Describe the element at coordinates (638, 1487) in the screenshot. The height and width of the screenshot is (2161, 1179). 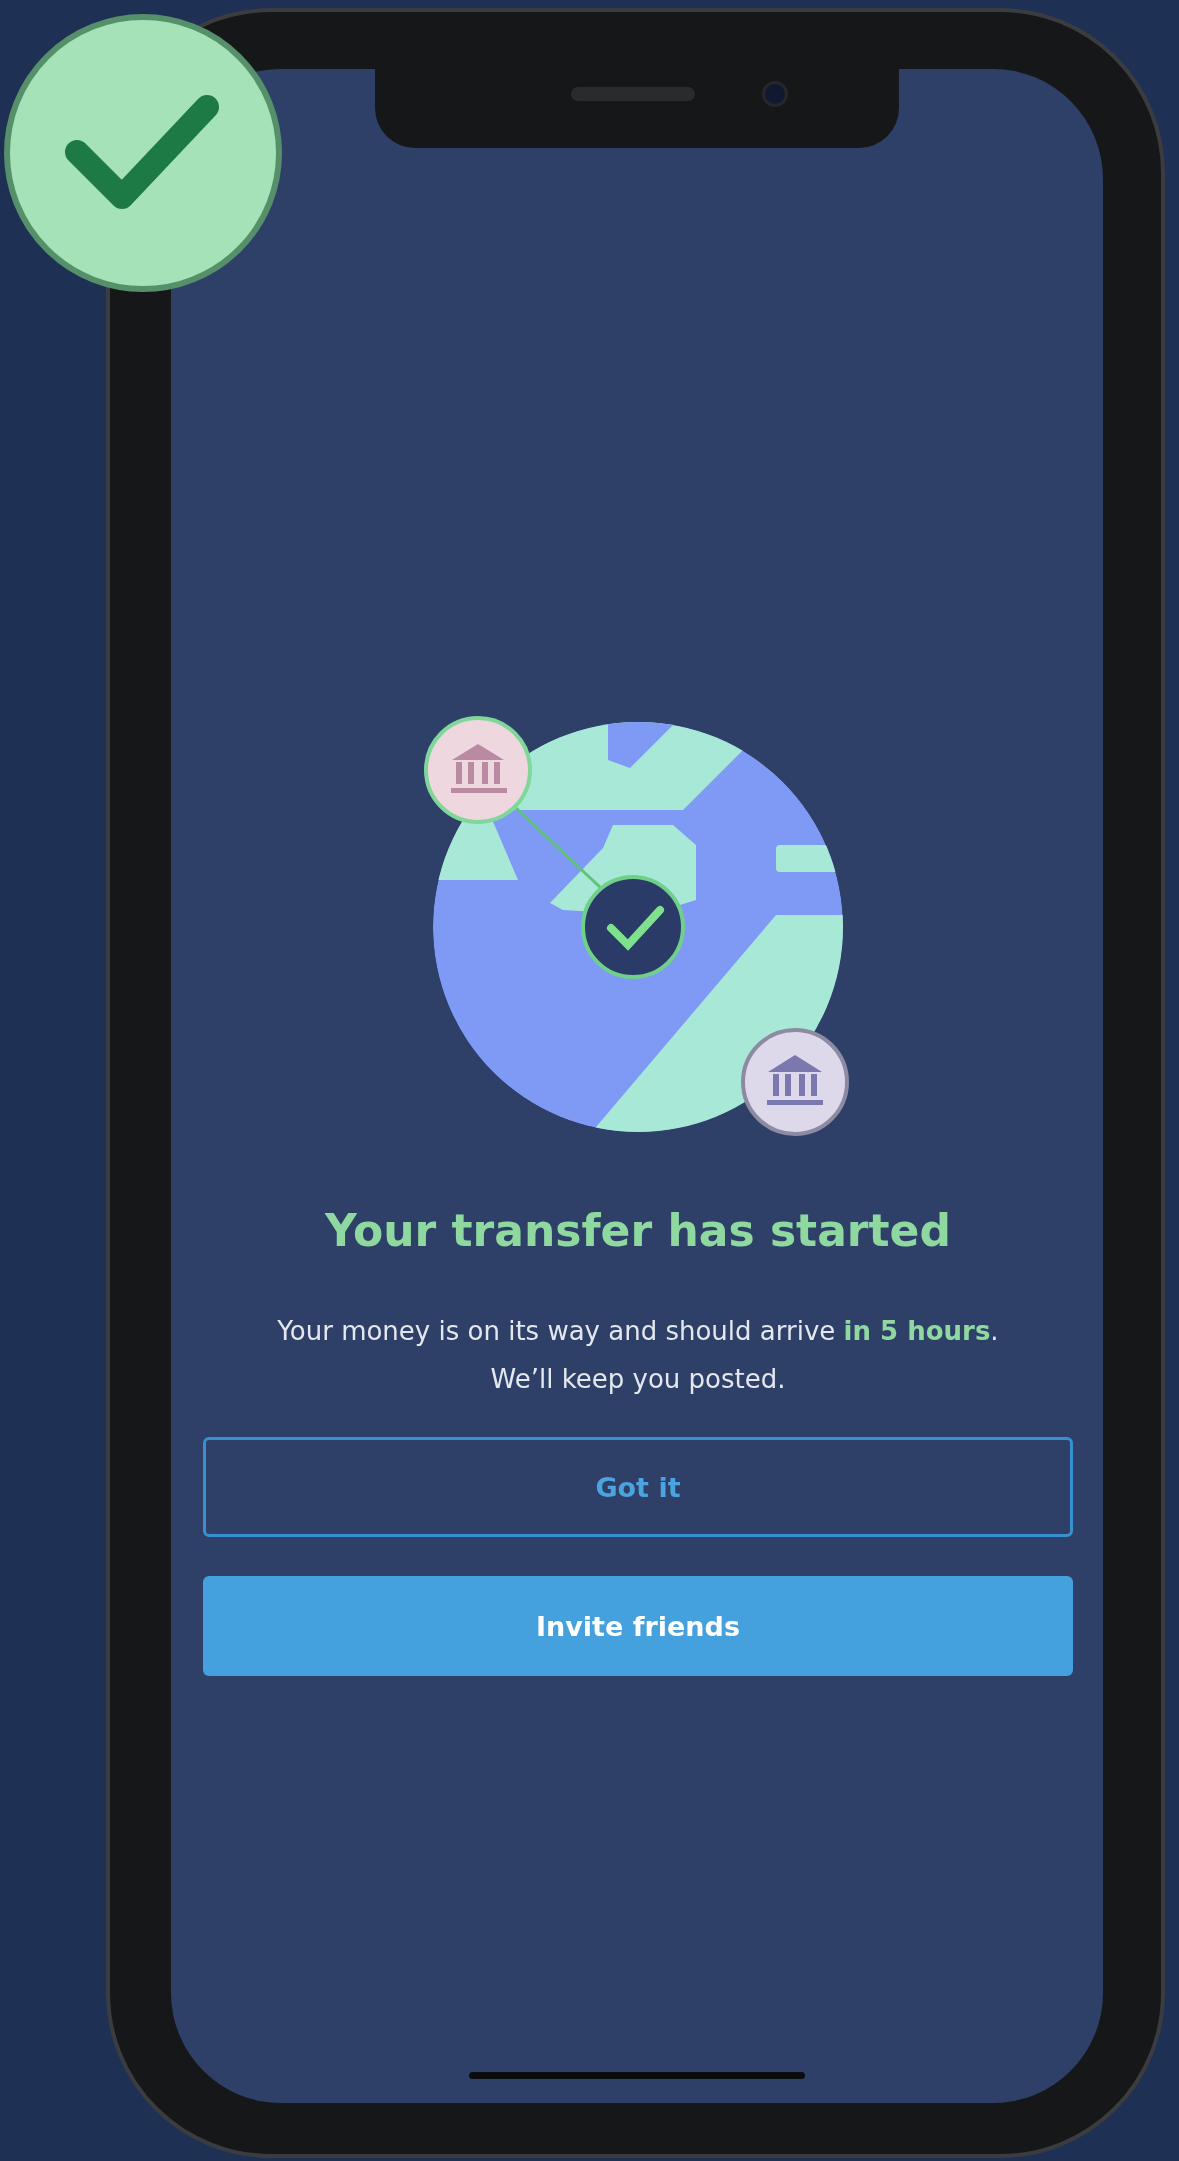
I see `confirm-button: Got it` at that location.